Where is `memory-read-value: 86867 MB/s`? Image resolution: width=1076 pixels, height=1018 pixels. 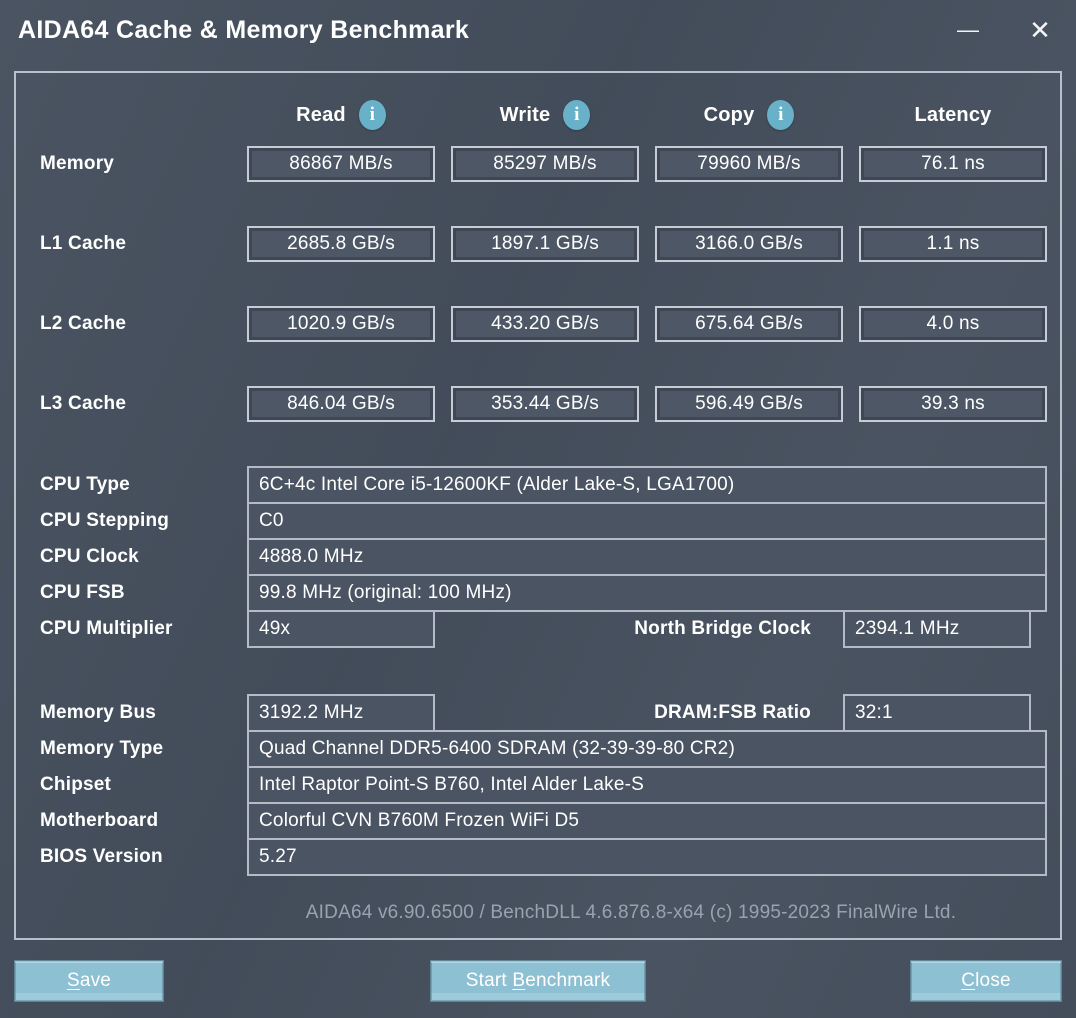
memory-read-value: 86867 MB/s is located at coordinates (341, 164).